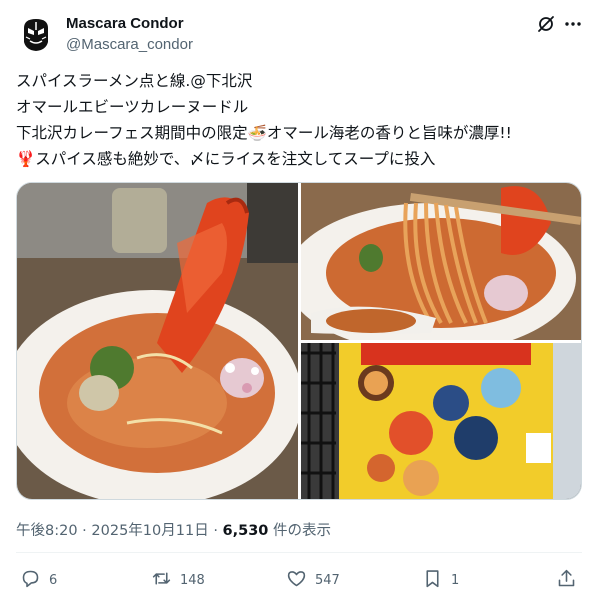 The width and height of the screenshot is (599, 607). What do you see at coordinates (327, 580) in the screenshot?
I see `like-count: 547` at bounding box center [327, 580].